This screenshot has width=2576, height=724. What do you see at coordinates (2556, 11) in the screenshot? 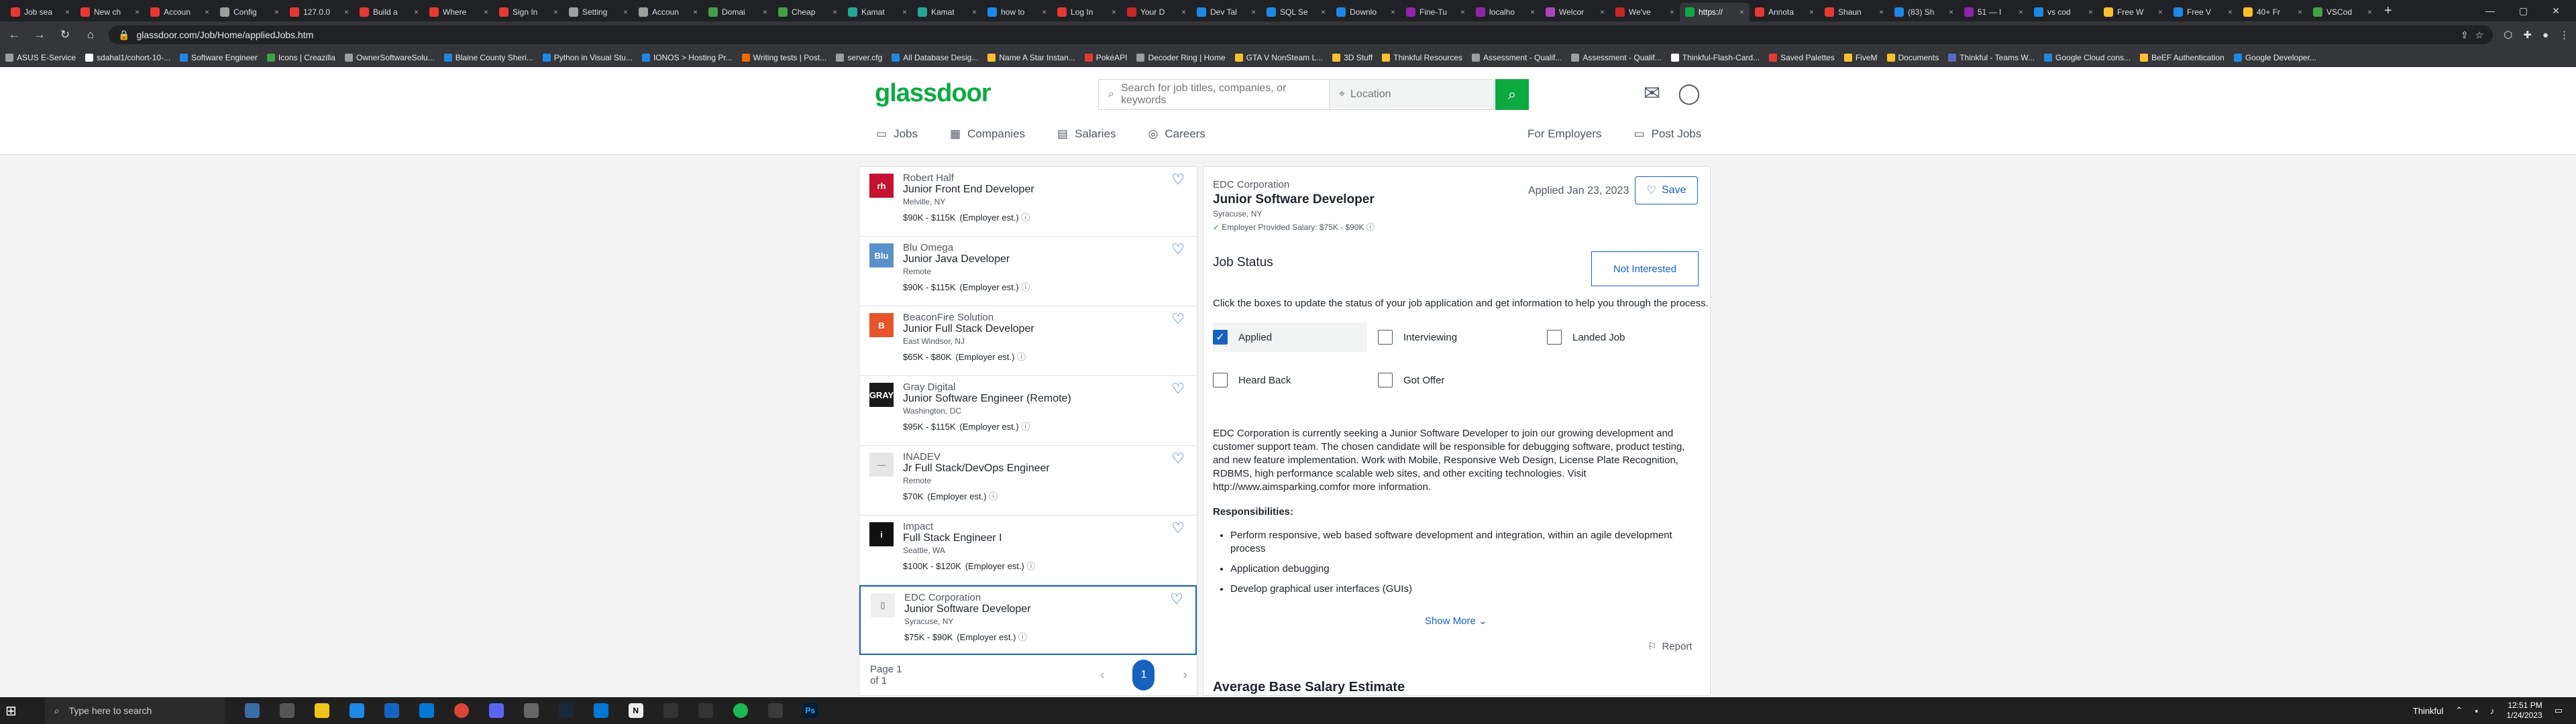
I see `close-window-icon: ✕` at bounding box center [2556, 11].